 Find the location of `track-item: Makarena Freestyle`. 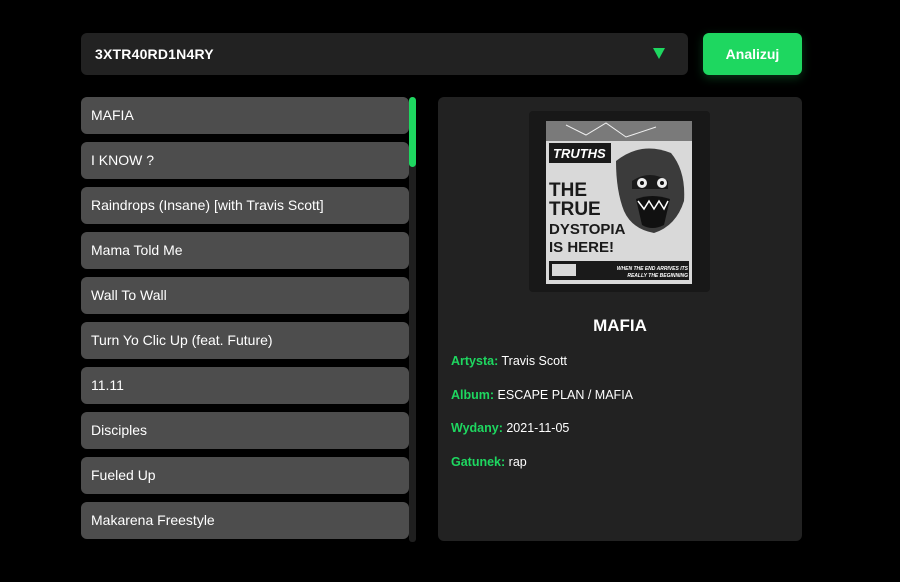

track-item: Makarena Freestyle is located at coordinates (245, 520).